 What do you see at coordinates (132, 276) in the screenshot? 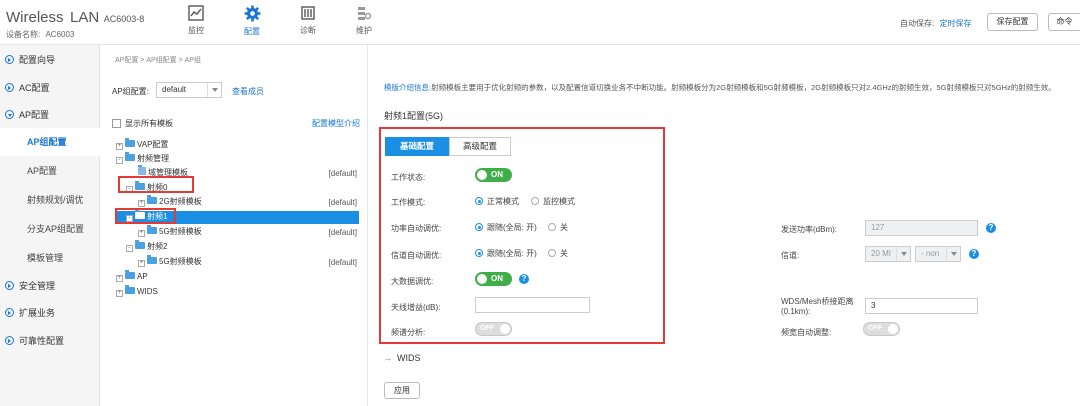
I see `tree-node-ap: + AP` at bounding box center [132, 276].